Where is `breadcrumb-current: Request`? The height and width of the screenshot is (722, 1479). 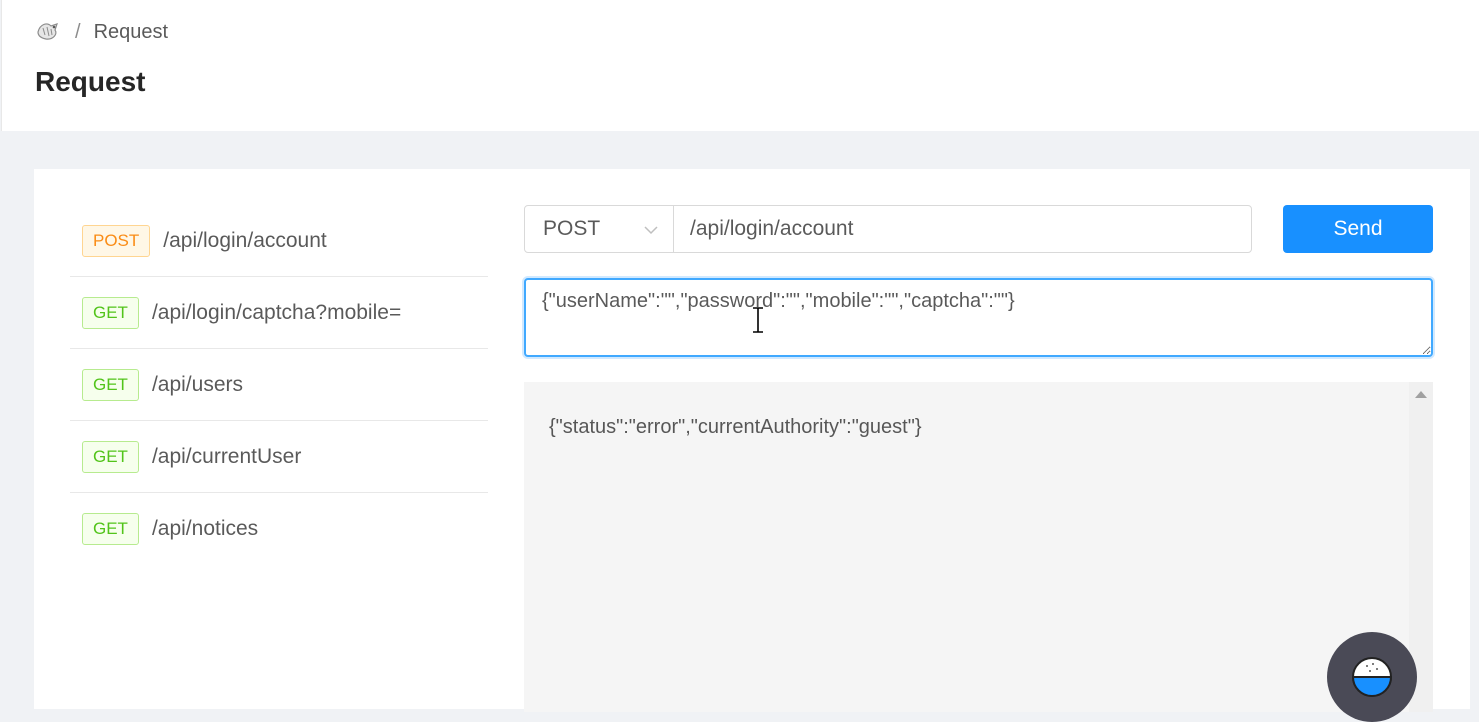 breadcrumb-current: Request is located at coordinates (131, 31).